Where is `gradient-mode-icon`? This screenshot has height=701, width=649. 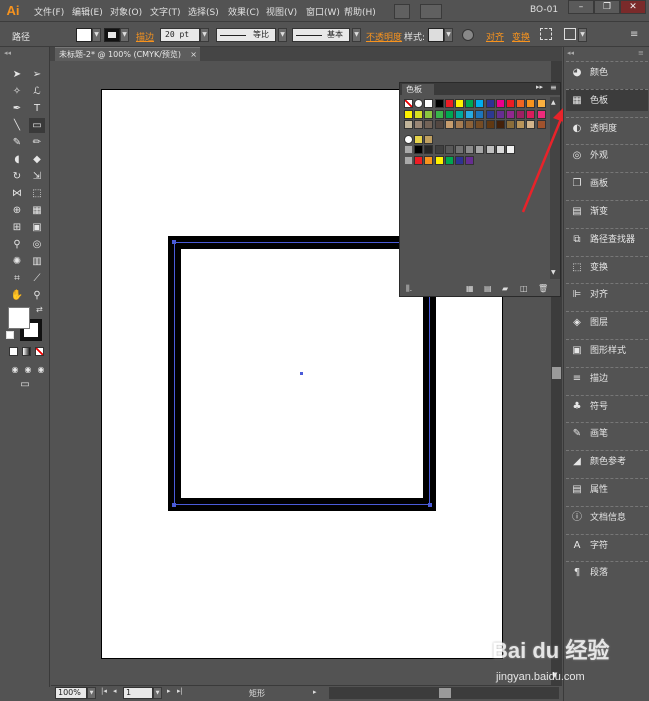
gradient-mode-icon is located at coordinates (26, 351).